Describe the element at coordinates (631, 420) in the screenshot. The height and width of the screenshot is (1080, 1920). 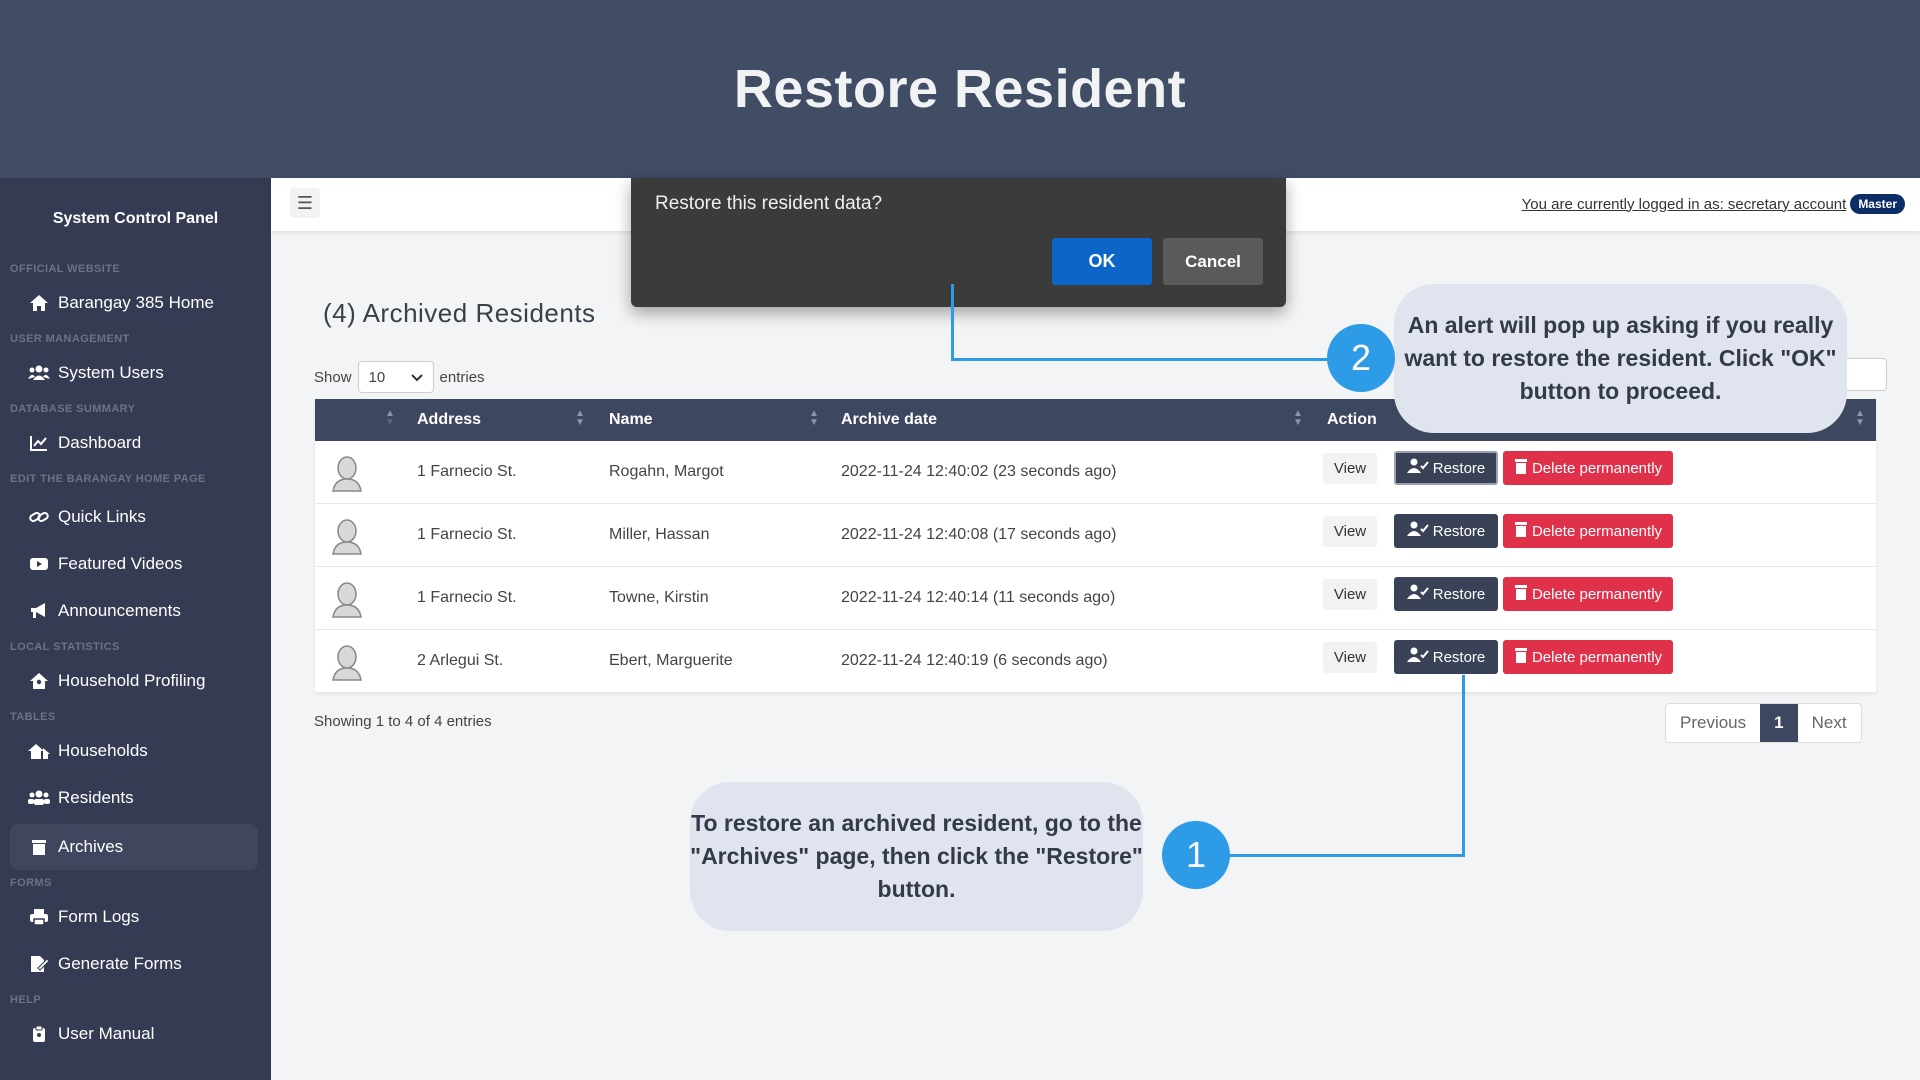
I see `column-name: Name` at that location.